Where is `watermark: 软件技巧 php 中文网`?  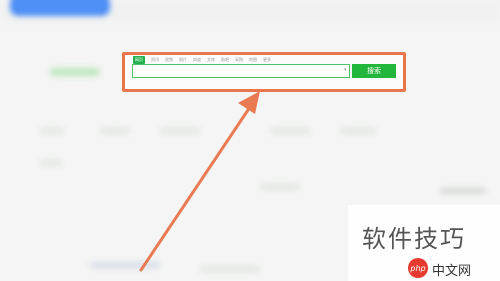 watermark: 软件技巧 php 中文网 is located at coordinates (424, 243).